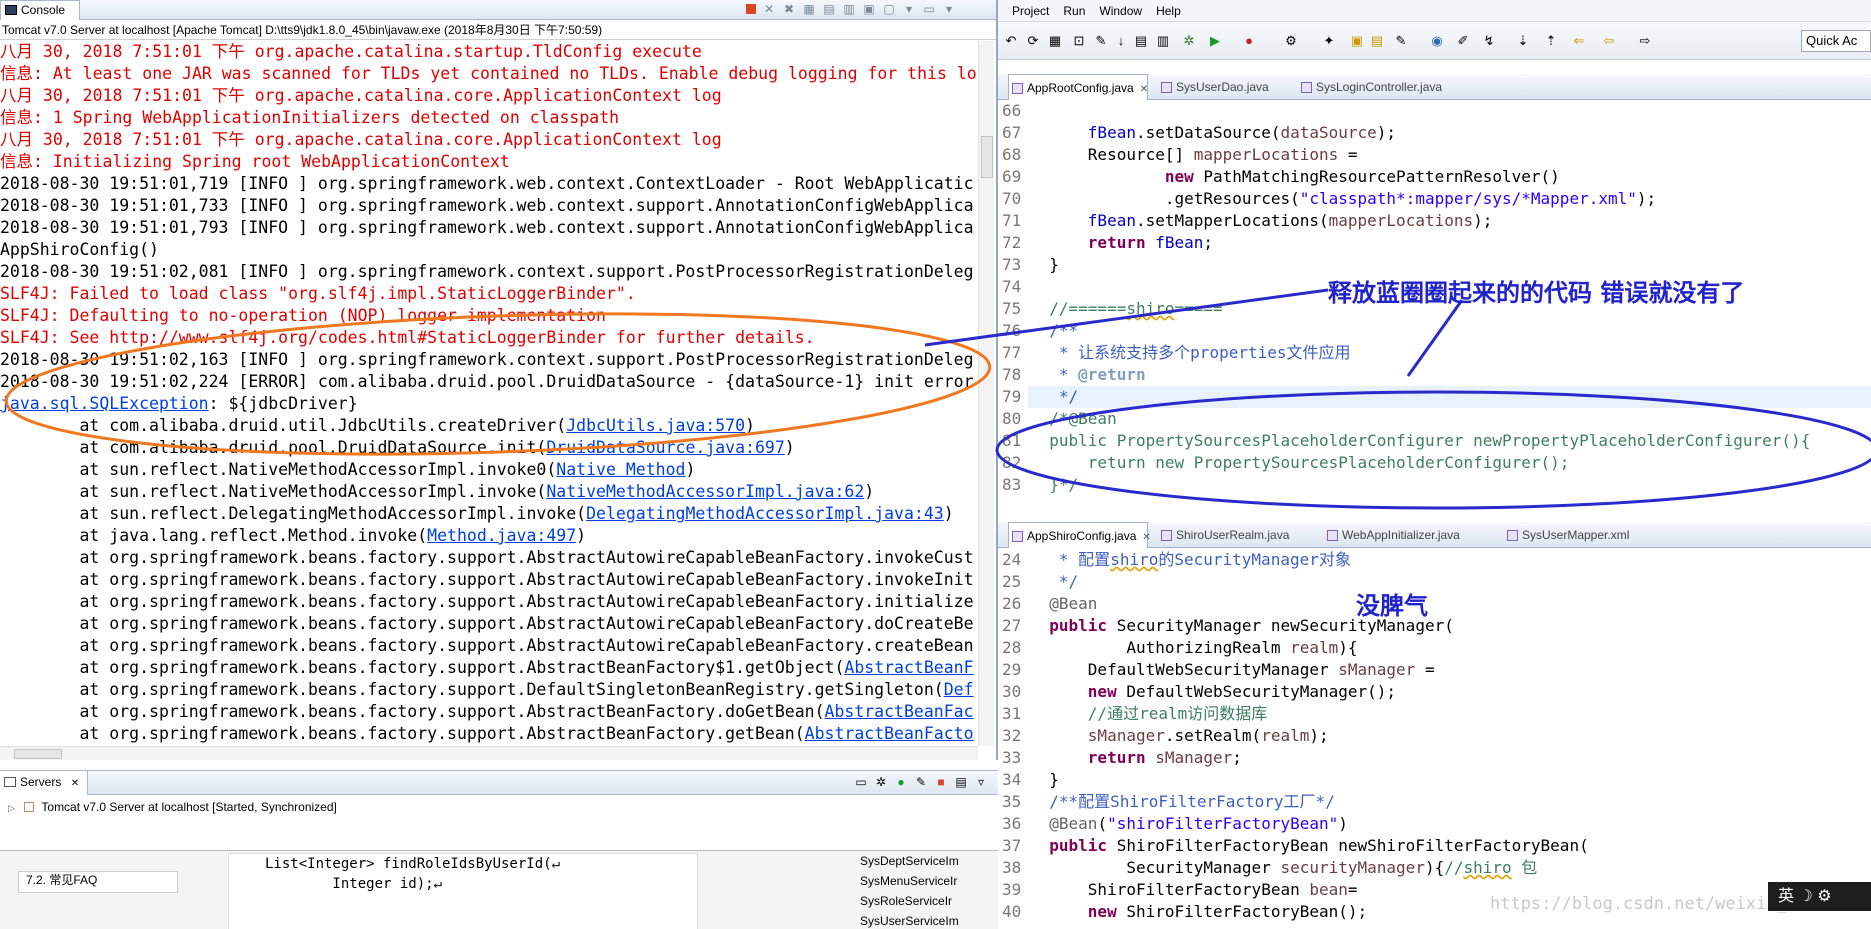 Image resolution: width=1871 pixels, height=929 pixels. I want to click on pin-icon: ✐, so click(1463, 41).